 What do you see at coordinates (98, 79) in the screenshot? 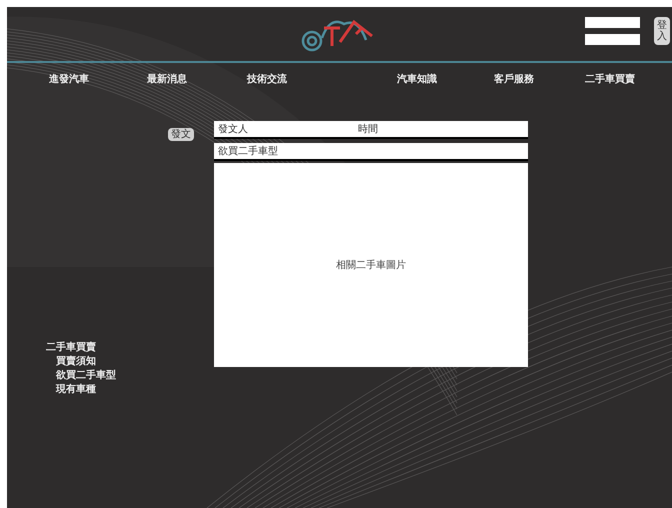
I see `nav-link: 進發汽車` at bounding box center [98, 79].